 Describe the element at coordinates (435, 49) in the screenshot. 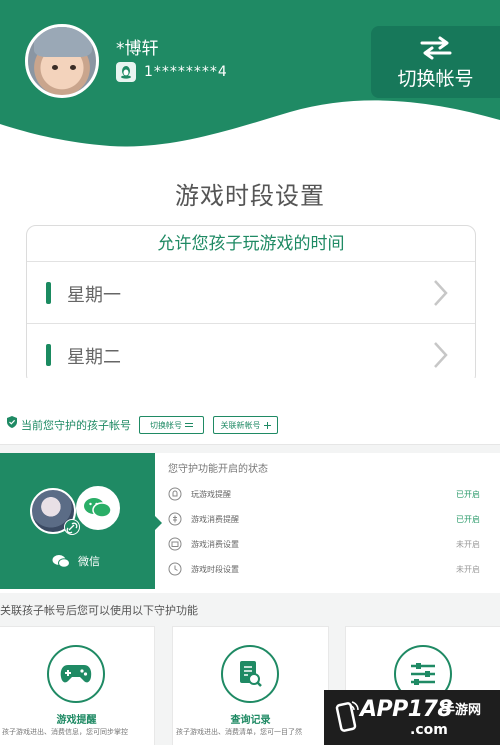

I see `swap-arrows-icon` at that location.